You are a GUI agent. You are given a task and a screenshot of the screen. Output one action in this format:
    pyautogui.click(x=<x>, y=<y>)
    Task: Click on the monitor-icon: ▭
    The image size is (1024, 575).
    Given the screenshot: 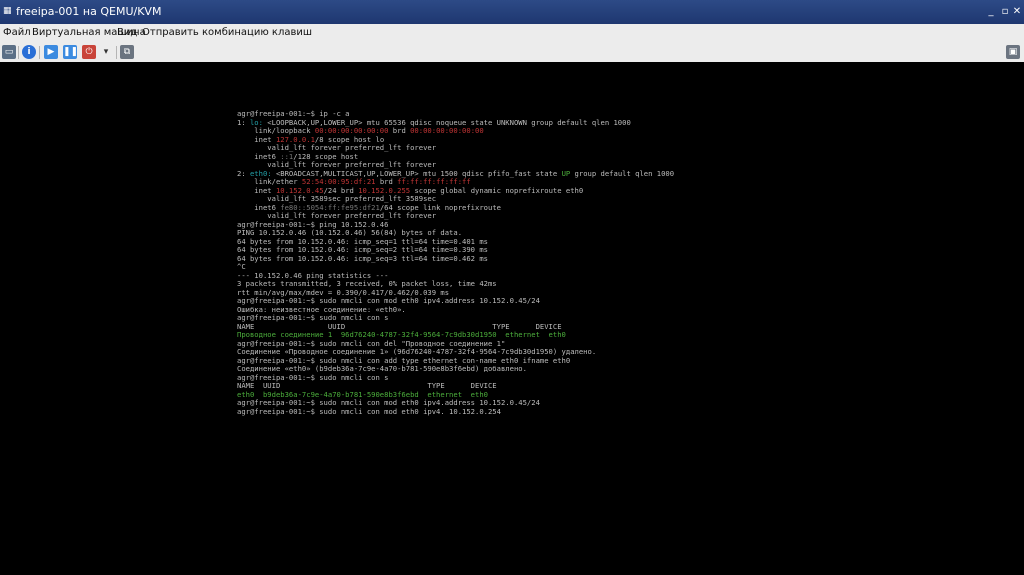 What is the action you would take?
    pyautogui.click(x=9, y=52)
    